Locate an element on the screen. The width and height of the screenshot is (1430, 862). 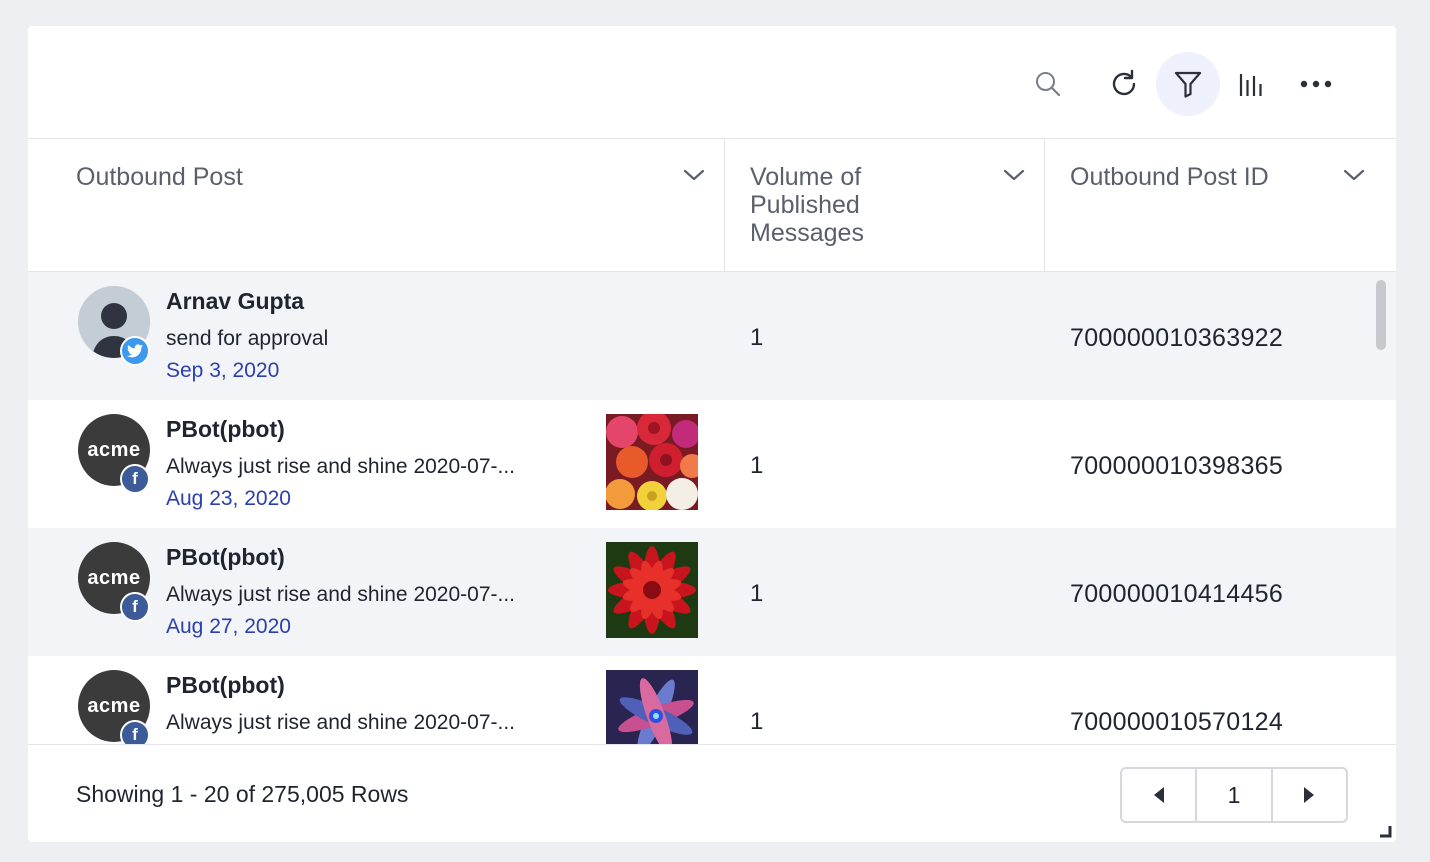
post-id-value: 700000010414456 is located at coordinates (1177, 594).